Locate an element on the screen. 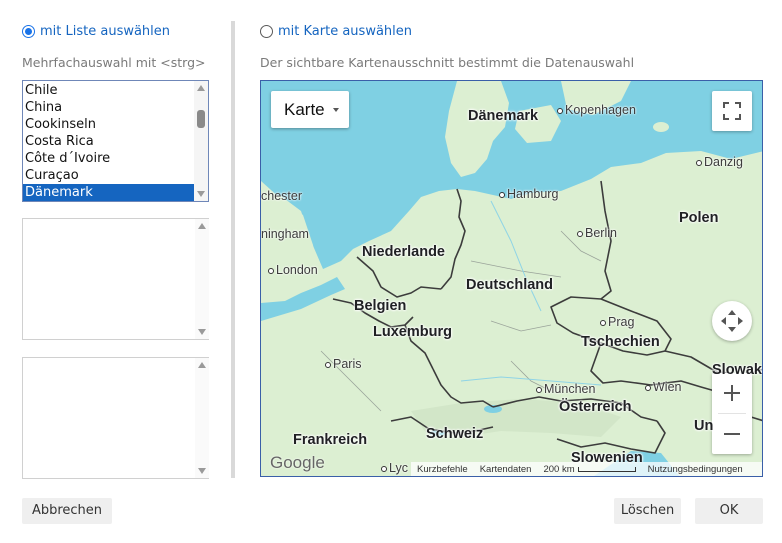 The height and width of the screenshot is (543, 782). zoom-out-icon is located at coordinates (732, 434).